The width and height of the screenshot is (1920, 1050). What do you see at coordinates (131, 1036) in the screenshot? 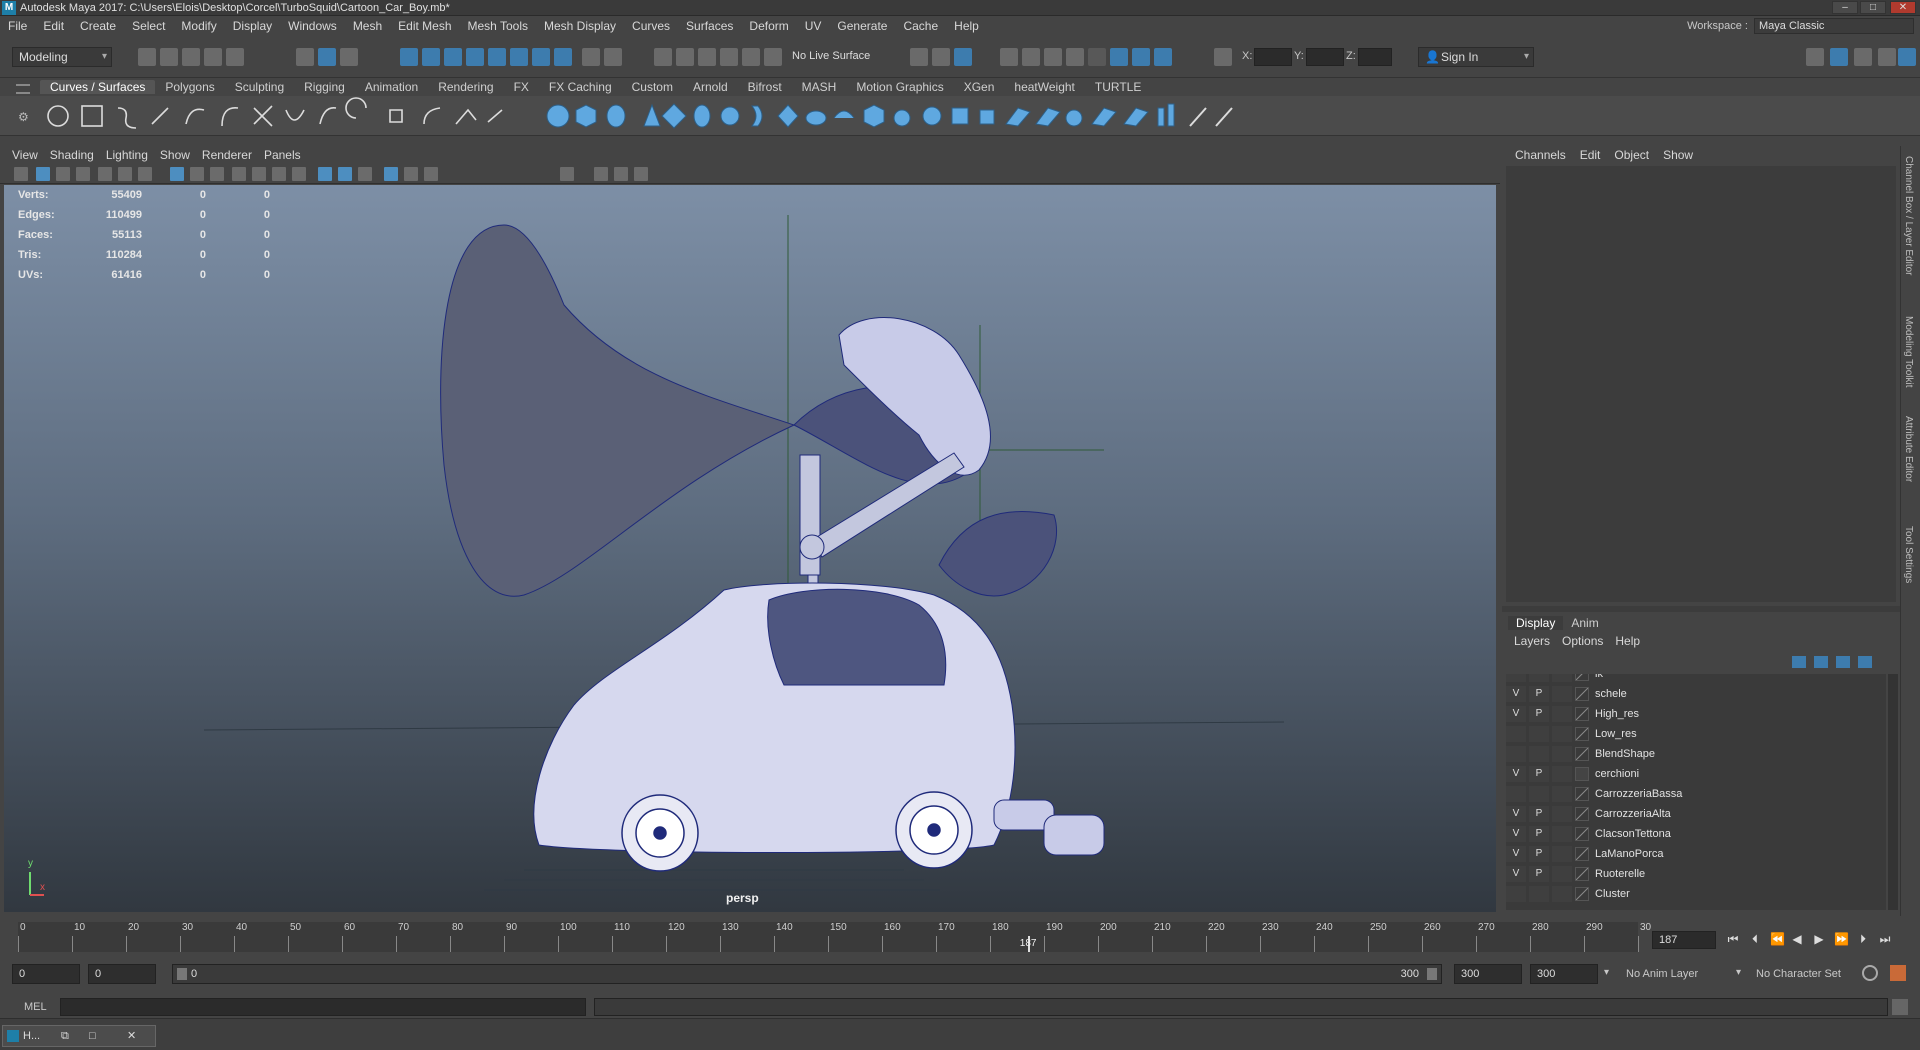
I see `close-icon: ✕` at bounding box center [131, 1036].